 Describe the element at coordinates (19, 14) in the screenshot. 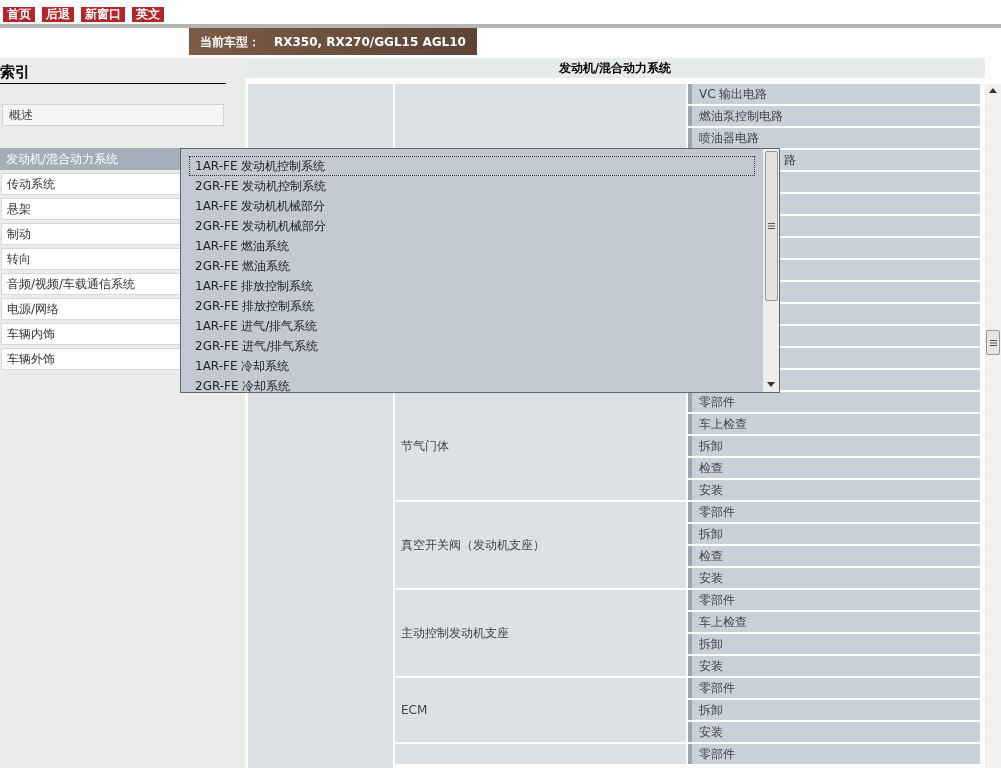

I see `nav-button: 首页` at that location.